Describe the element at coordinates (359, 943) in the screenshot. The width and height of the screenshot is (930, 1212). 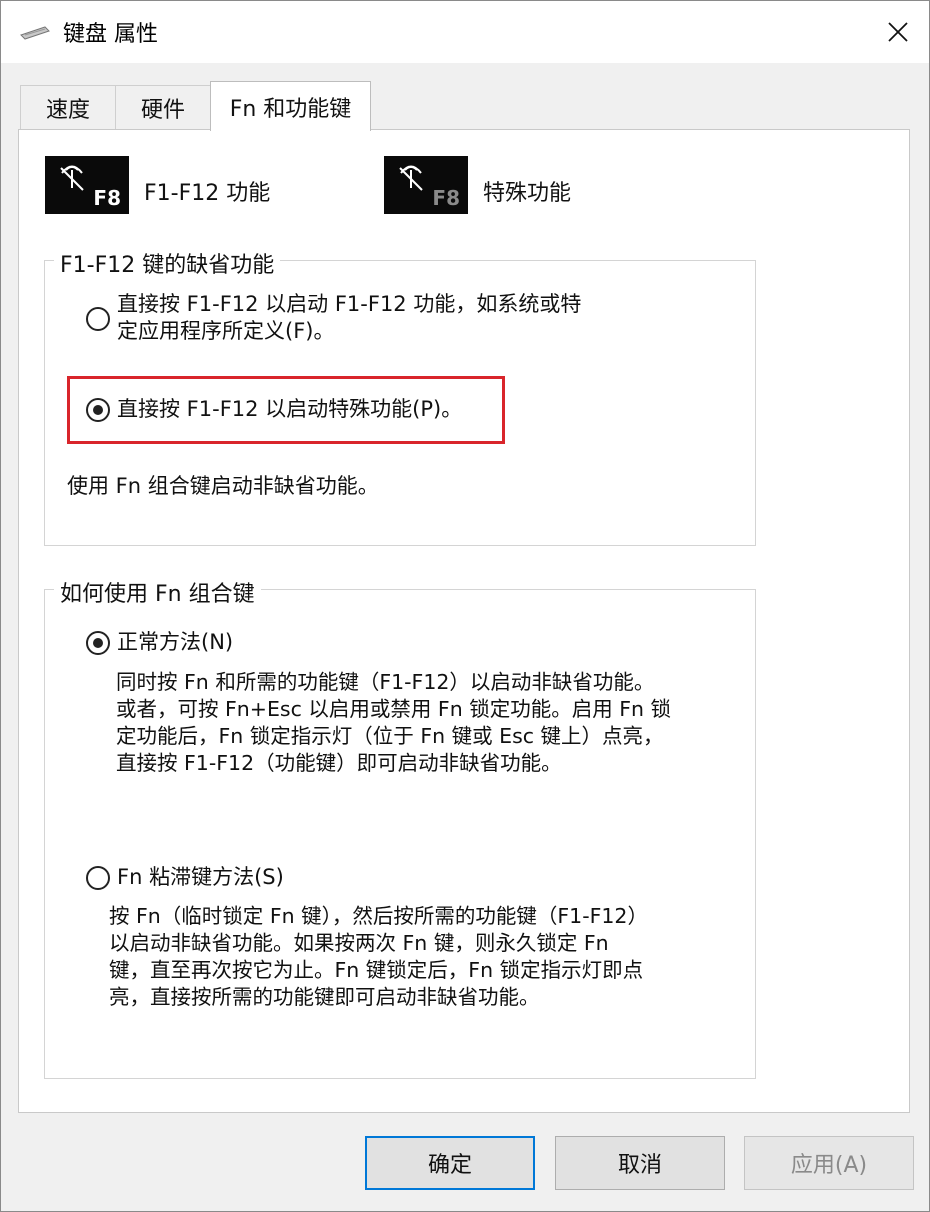
I see `sticky-desc-line: 以启动非缺省功能。如果按两次 Fn 键，则永久锁定 Fn` at that location.